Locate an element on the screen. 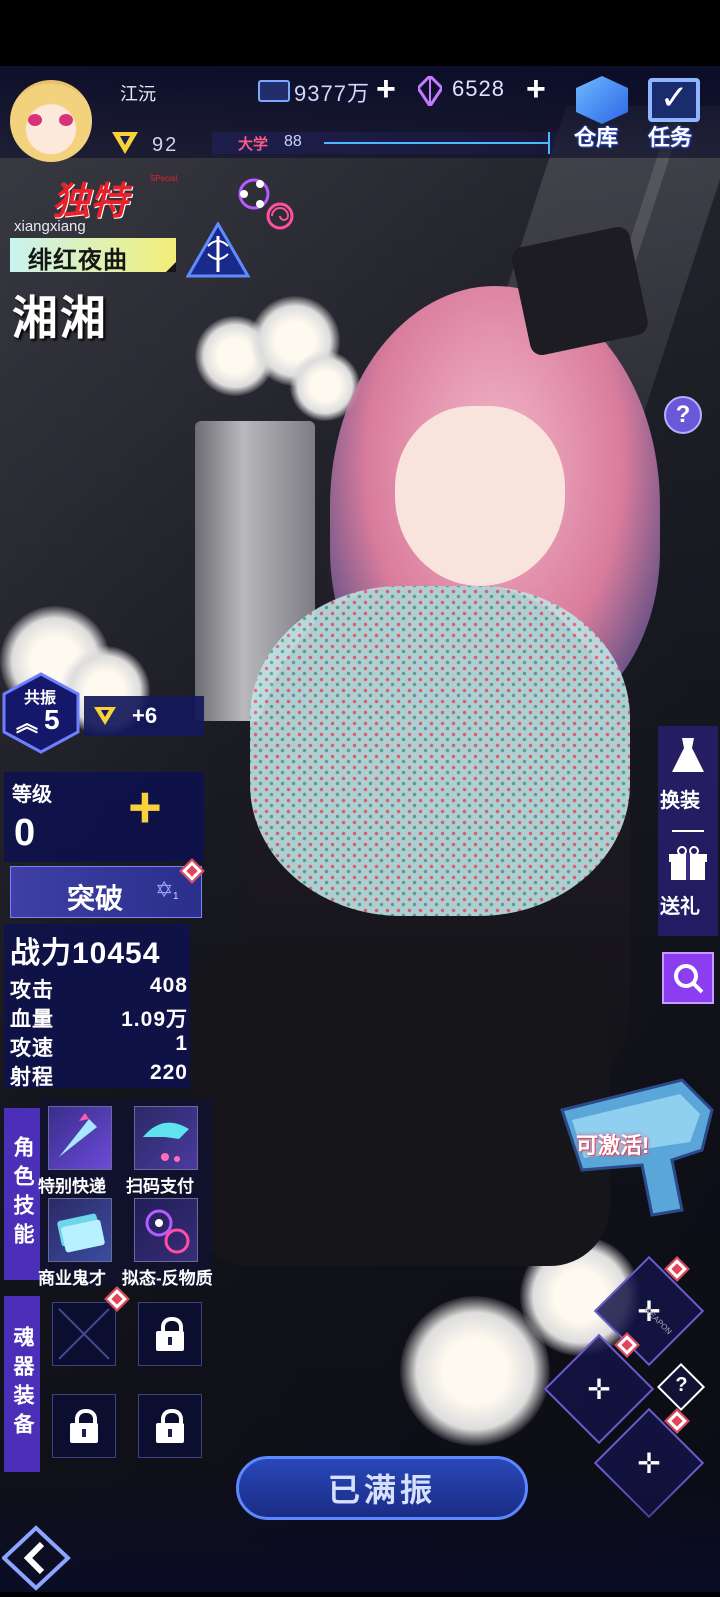  stat-label: 血量 is located at coordinates (32, 1019).